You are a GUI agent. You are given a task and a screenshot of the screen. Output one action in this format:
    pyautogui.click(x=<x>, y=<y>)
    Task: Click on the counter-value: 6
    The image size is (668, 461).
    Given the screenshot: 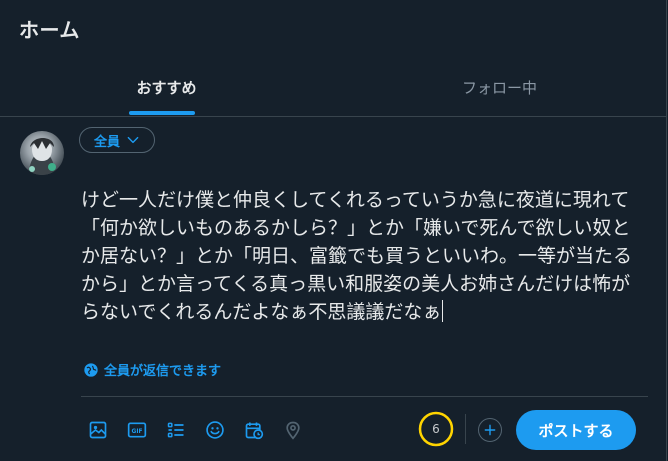 What is the action you would take?
    pyautogui.click(x=436, y=429)
    